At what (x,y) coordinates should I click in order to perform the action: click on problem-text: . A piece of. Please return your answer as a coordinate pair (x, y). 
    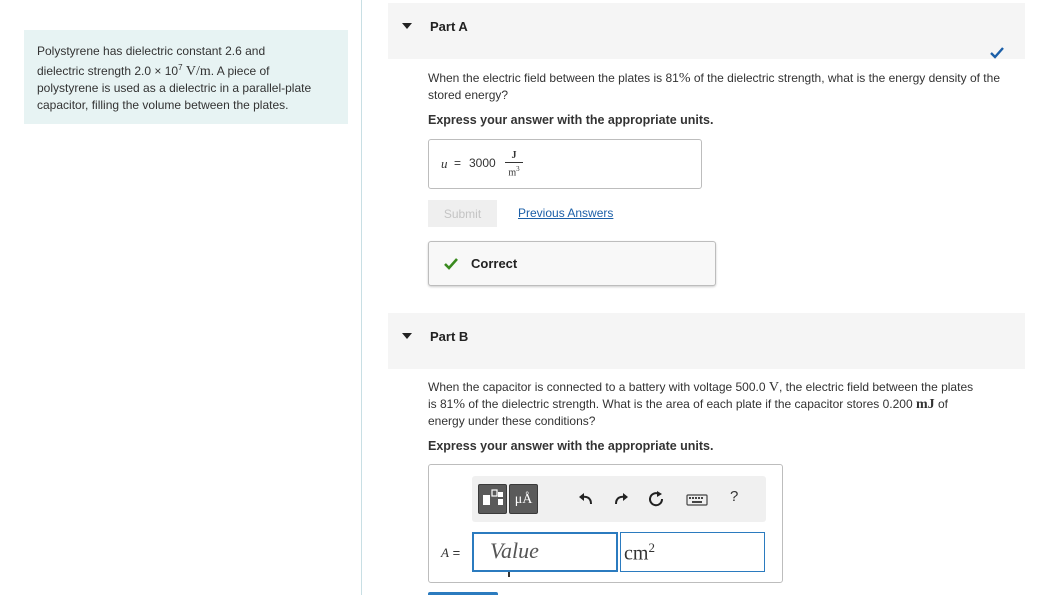
    Looking at the image, I should click on (240, 70).